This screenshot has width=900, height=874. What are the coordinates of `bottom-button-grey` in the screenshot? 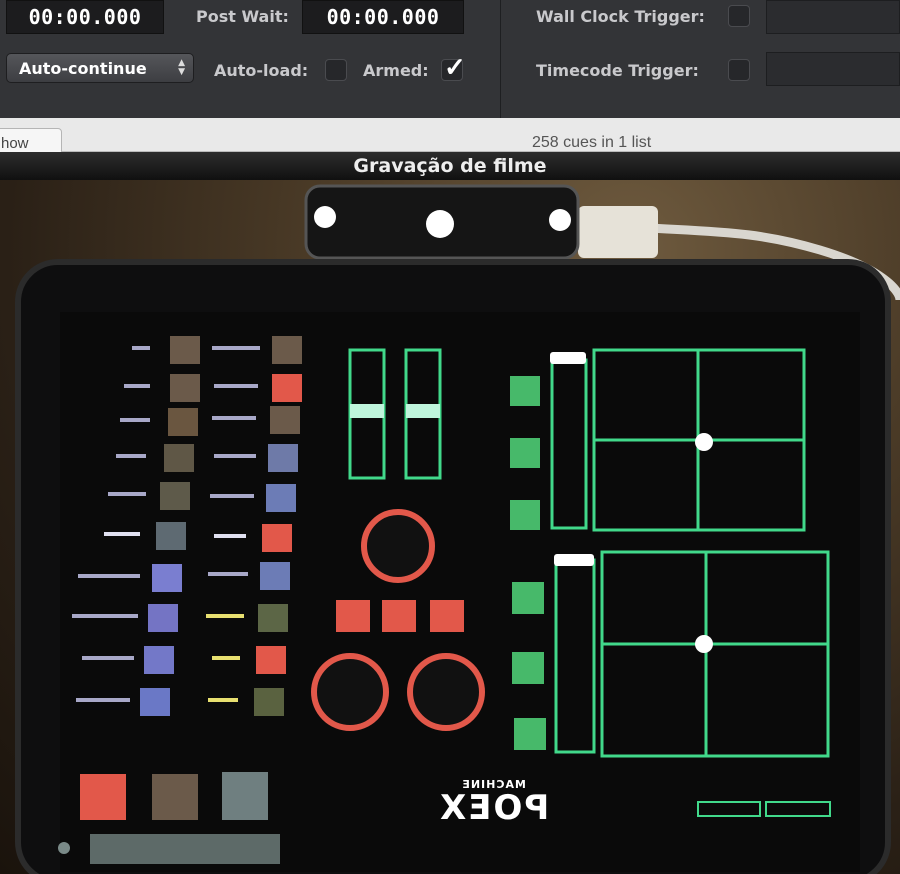 It's located at (245, 796).